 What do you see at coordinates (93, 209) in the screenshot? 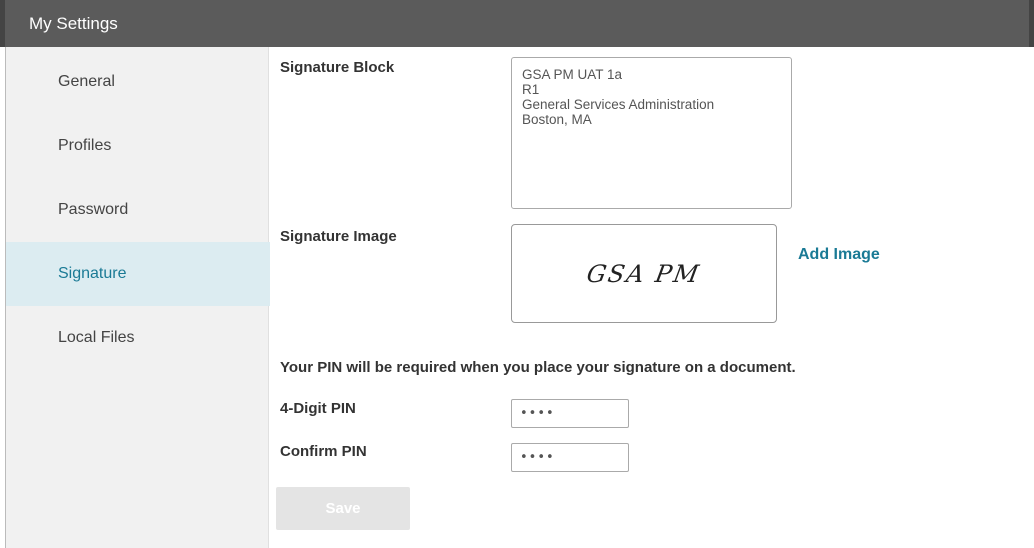
I see `sidebar-item-label: Password` at bounding box center [93, 209].